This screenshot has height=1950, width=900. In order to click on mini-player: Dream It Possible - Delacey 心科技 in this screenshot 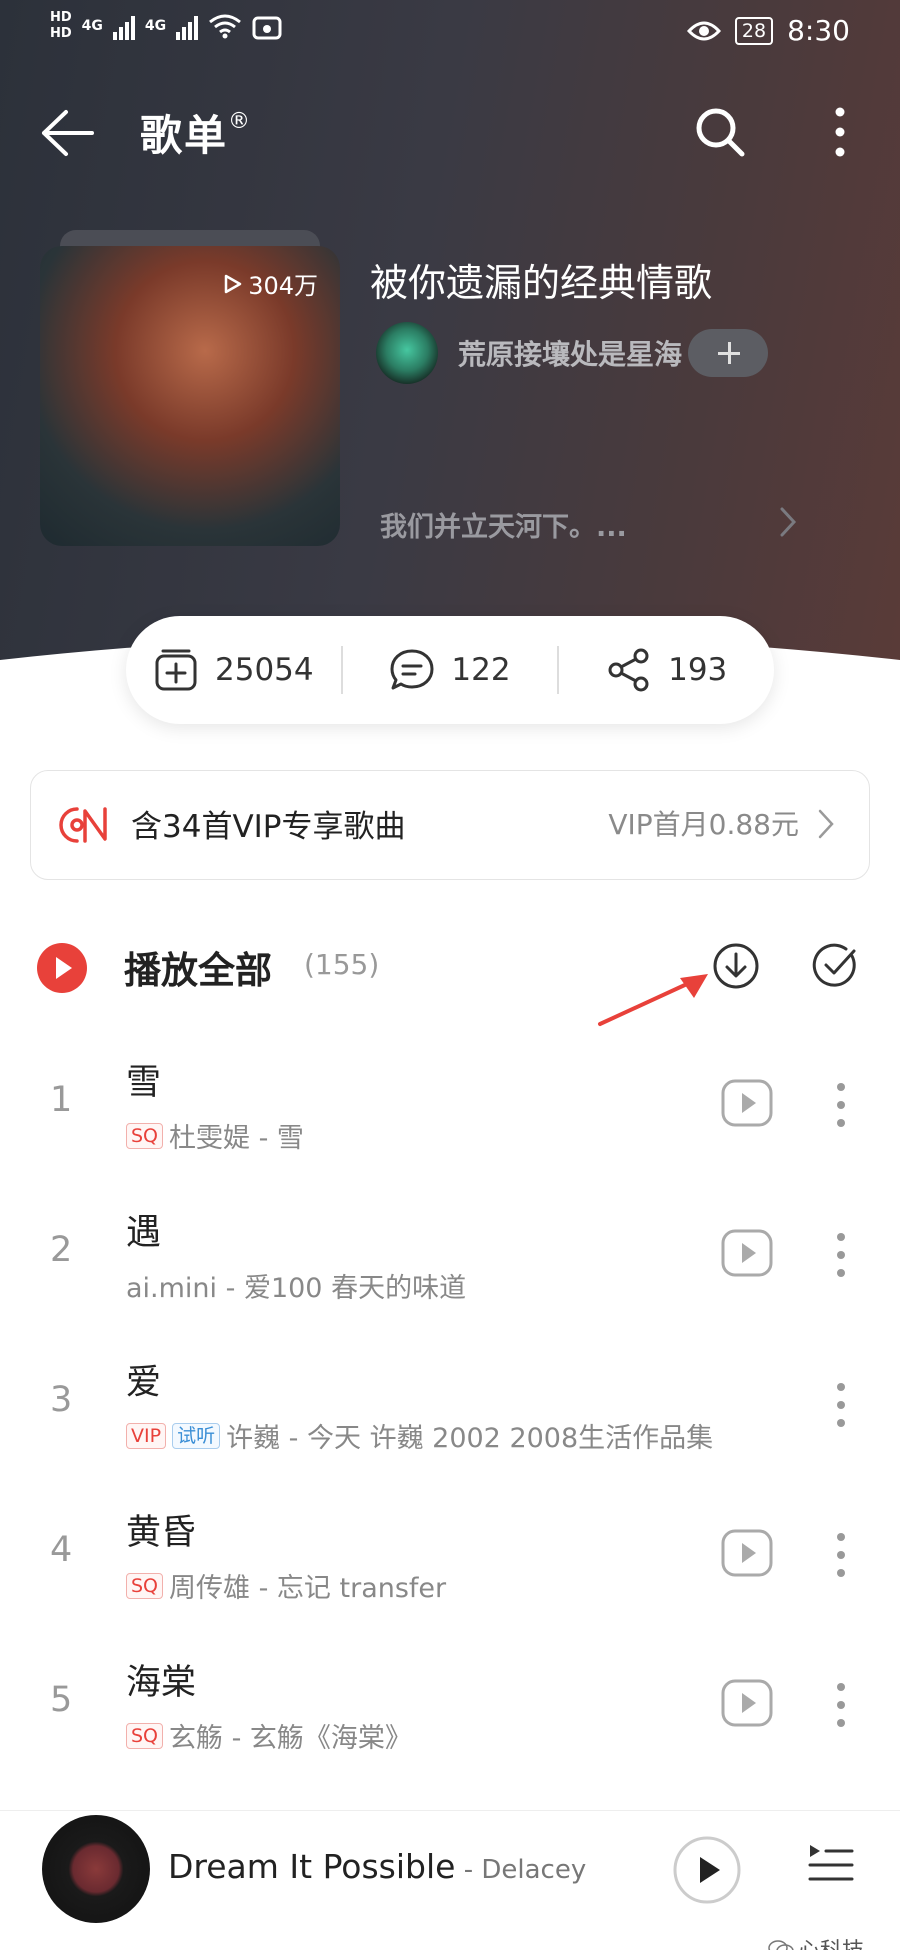, I will do `click(450, 1880)`.